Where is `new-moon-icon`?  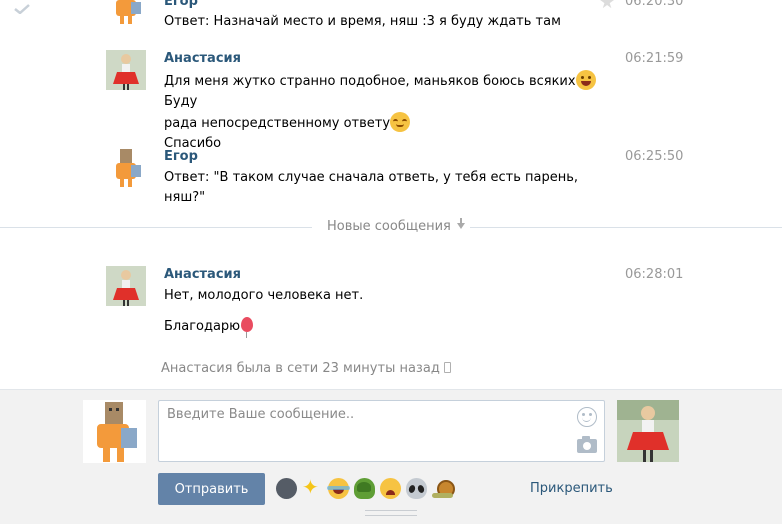
new-moon-icon is located at coordinates (286, 488).